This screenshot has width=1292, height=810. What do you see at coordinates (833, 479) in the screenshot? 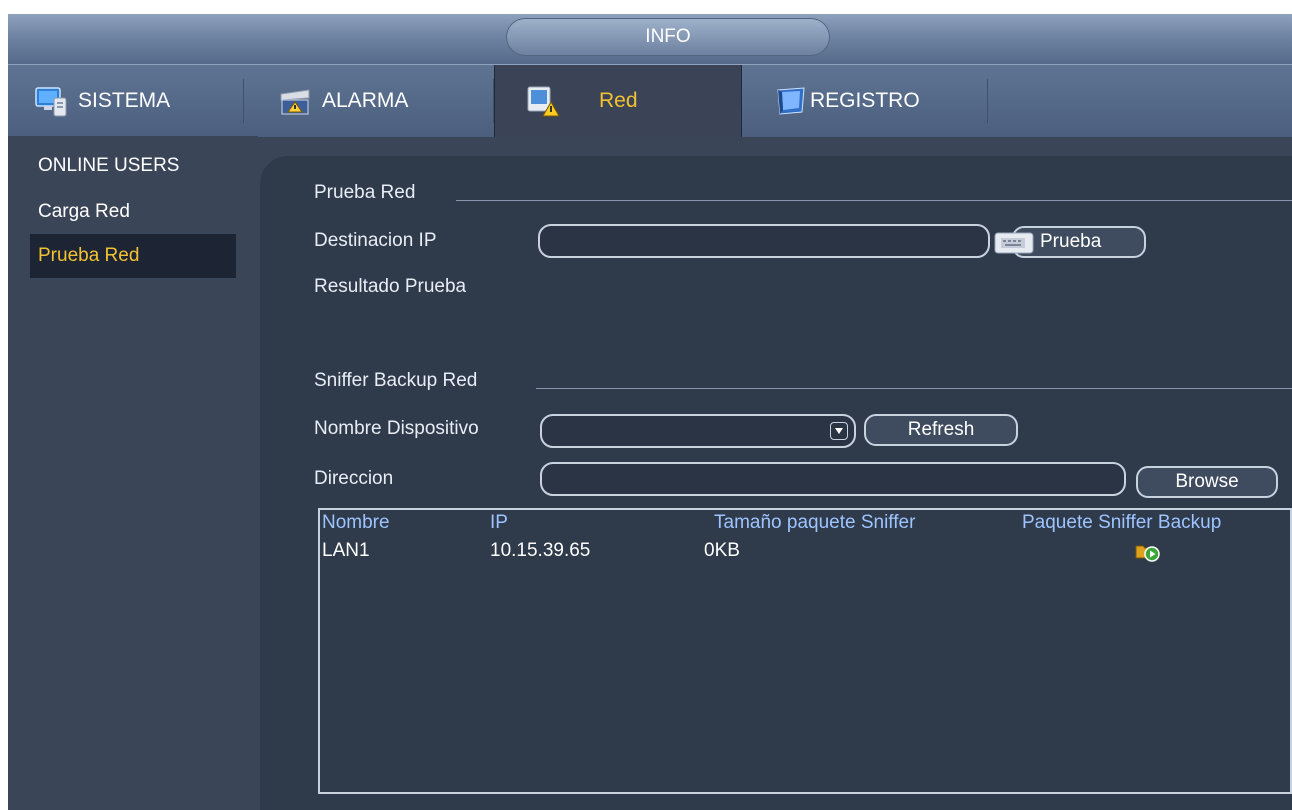
I see `address-input` at bounding box center [833, 479].